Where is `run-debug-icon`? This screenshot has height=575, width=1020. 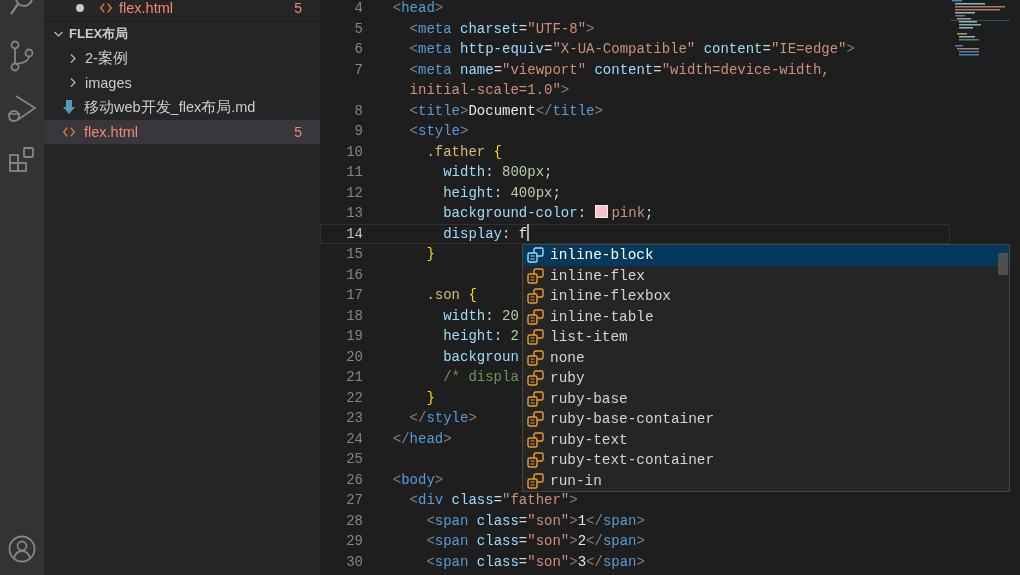 run-debug-icon is located at coordinates (22, 109).